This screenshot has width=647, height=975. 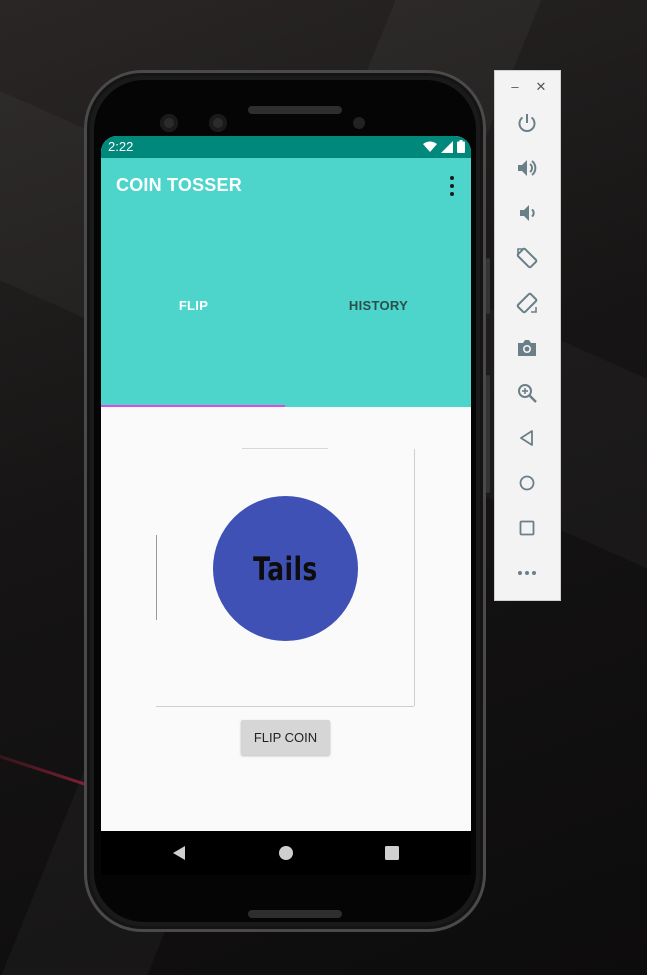 What do you see at coordinates (515, 87) in the screenshot?
I see `minimize-icon: –` at bounding box center [515, 87].